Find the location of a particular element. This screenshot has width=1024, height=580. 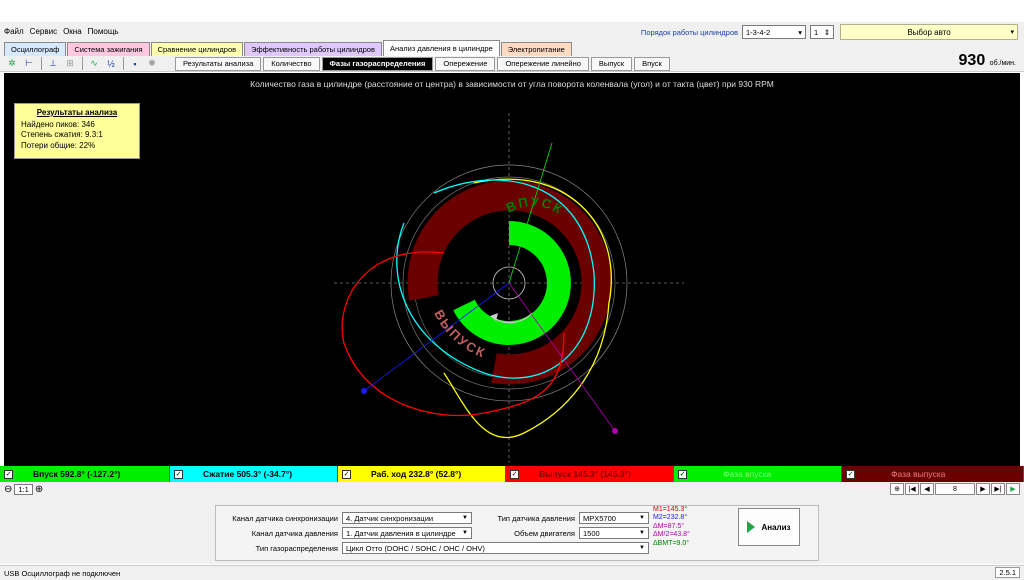

legend-power: ✓ Раб. ход 232.8° (52.8°) is located at coordinates (422, 474).